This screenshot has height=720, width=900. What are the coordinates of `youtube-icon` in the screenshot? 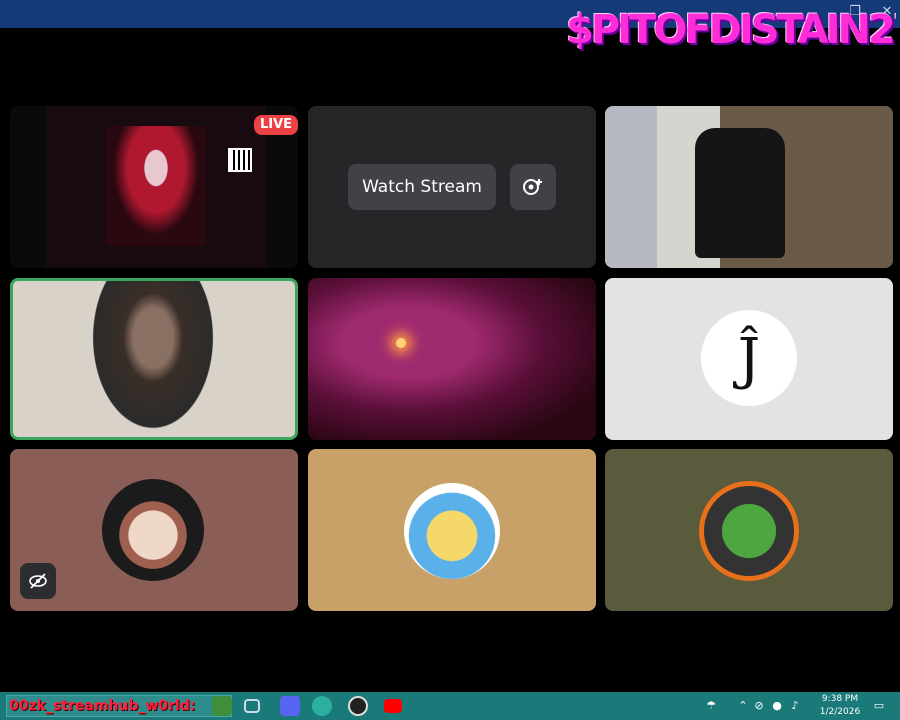 It's located at (393, 706).